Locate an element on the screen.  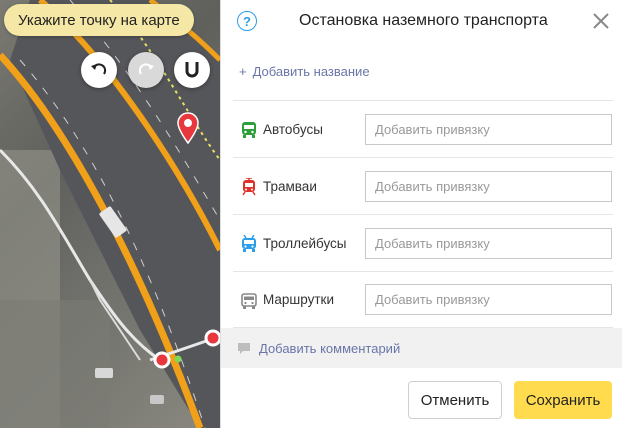
row-label: Маршрутки is located at coordinates (298, 299).